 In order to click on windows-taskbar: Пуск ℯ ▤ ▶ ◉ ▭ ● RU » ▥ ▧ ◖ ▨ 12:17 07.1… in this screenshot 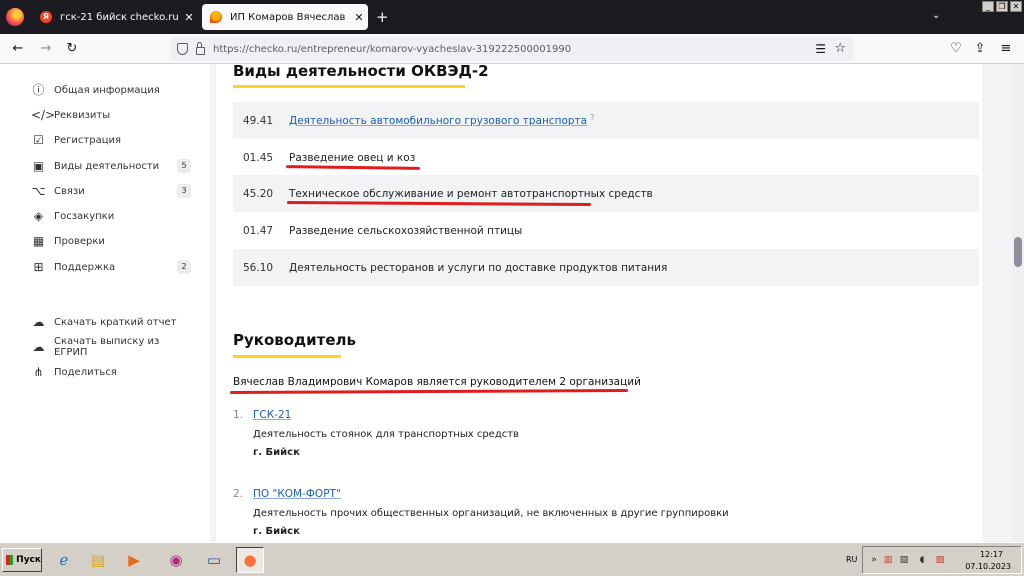, I will do `click(512, 559)`.